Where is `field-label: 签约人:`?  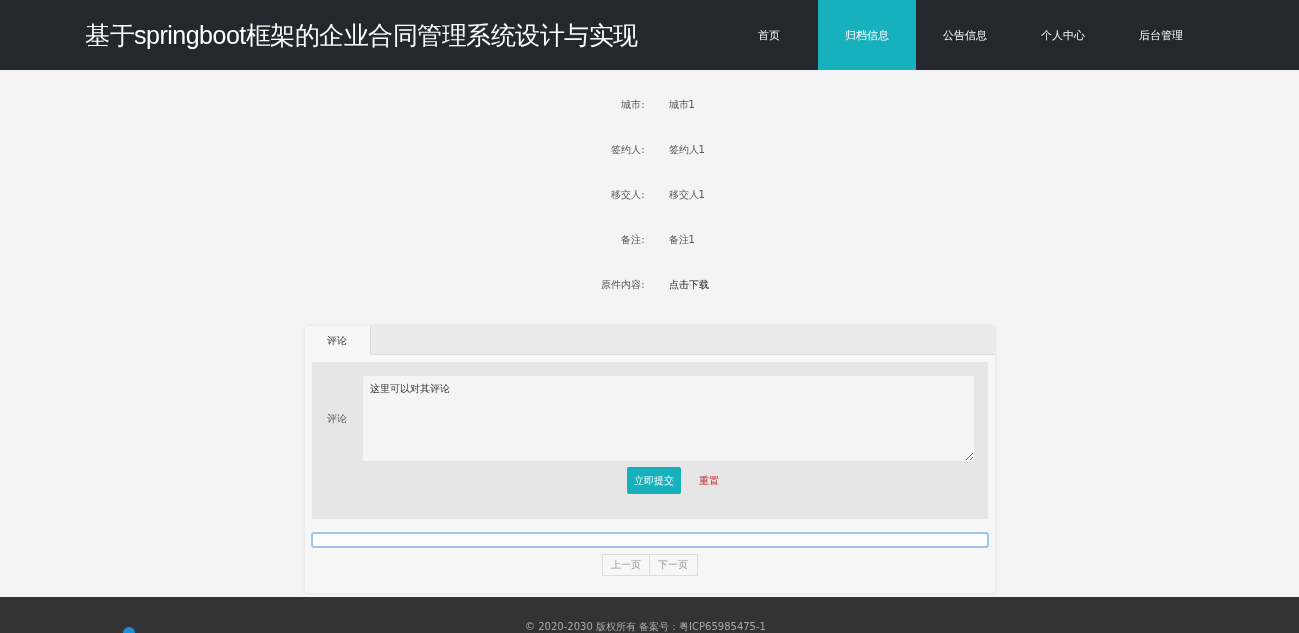
field-label: 签约人: is located at coordinates (627, 150).